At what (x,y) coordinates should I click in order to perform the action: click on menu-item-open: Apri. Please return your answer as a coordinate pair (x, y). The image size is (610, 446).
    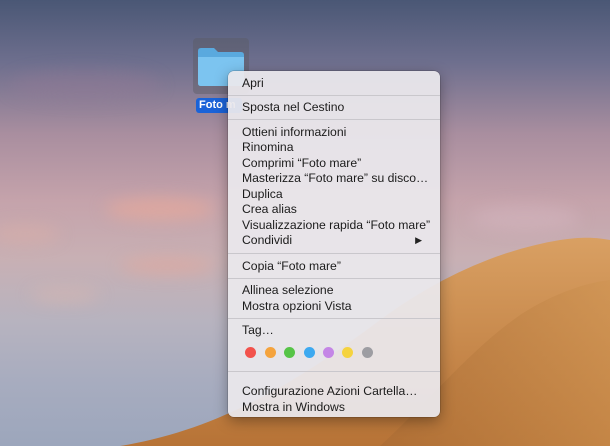
    Looking at the image, I should click on (336, 83).